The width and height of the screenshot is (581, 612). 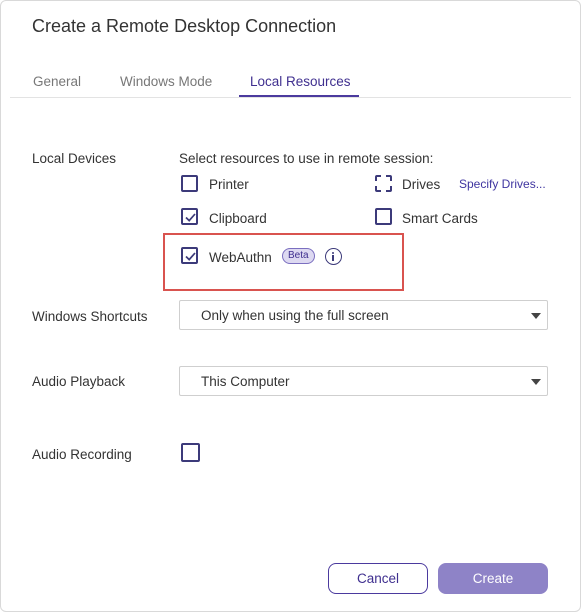 What do you see at coordinates (300, 81) in the screenshot?
I see `tab-local-resources: Local Resources` at bounding box center [300, 81].